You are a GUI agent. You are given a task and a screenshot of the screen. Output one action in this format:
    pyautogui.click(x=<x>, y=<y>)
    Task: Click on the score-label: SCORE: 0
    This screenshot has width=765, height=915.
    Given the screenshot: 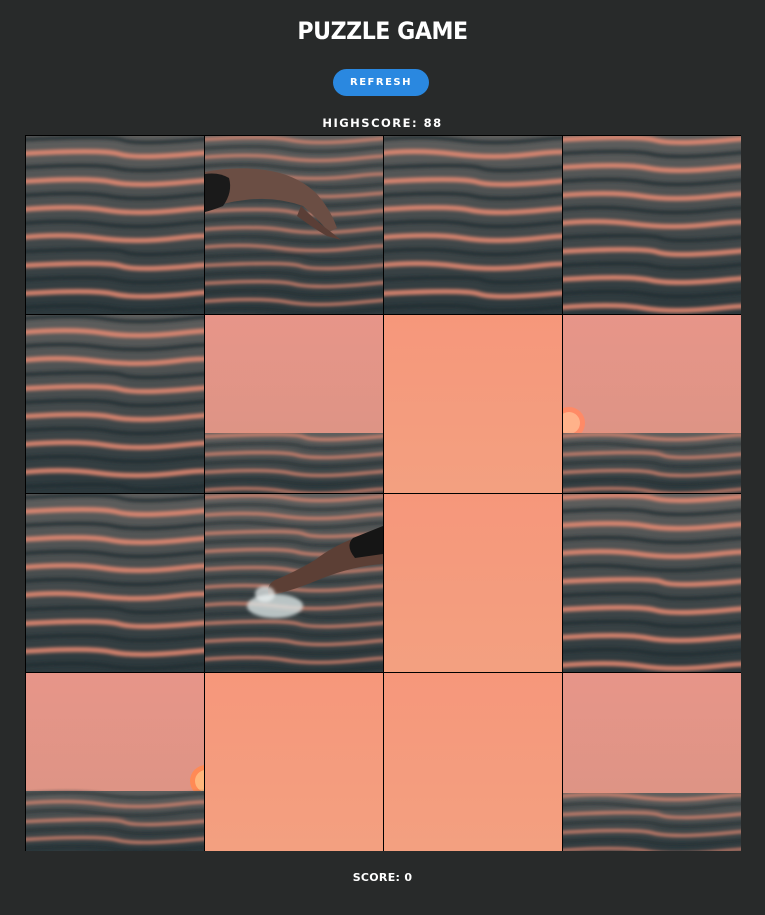 What is the action you would take?
    pyautogui.click(x=382, y=877)
    